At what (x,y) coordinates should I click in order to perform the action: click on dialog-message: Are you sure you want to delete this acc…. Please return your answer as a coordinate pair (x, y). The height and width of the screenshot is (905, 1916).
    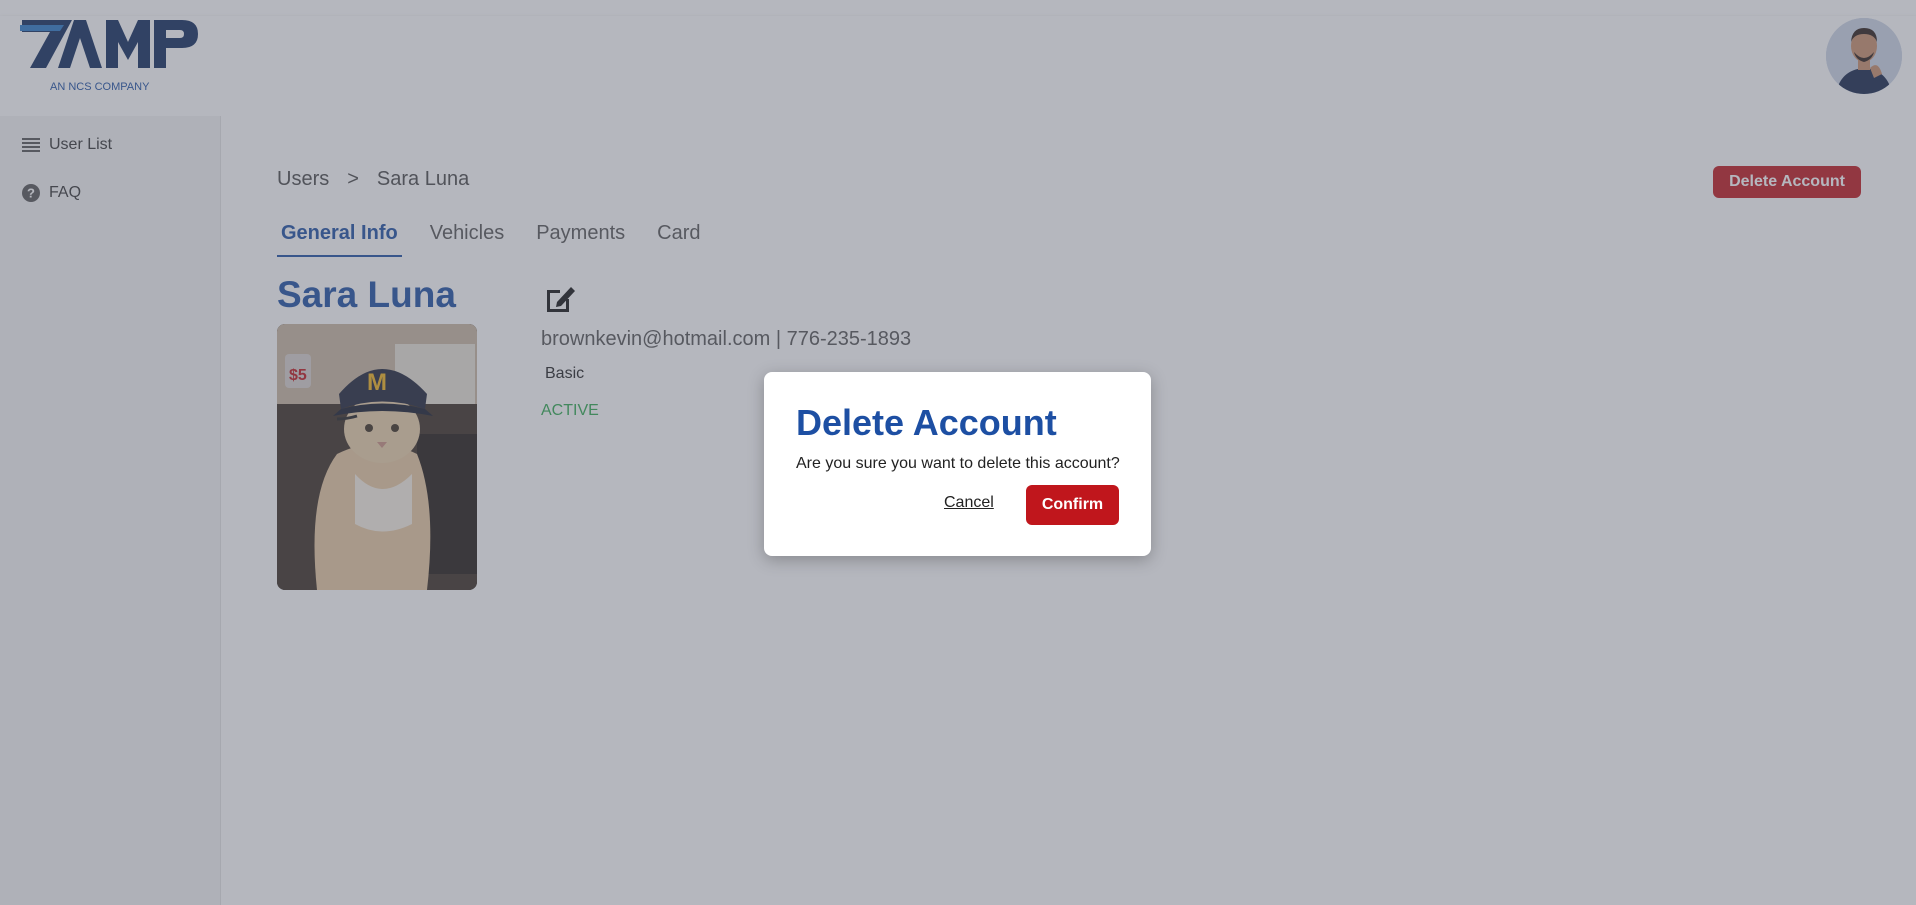
    Looking at the image, I should click on (958, 463).